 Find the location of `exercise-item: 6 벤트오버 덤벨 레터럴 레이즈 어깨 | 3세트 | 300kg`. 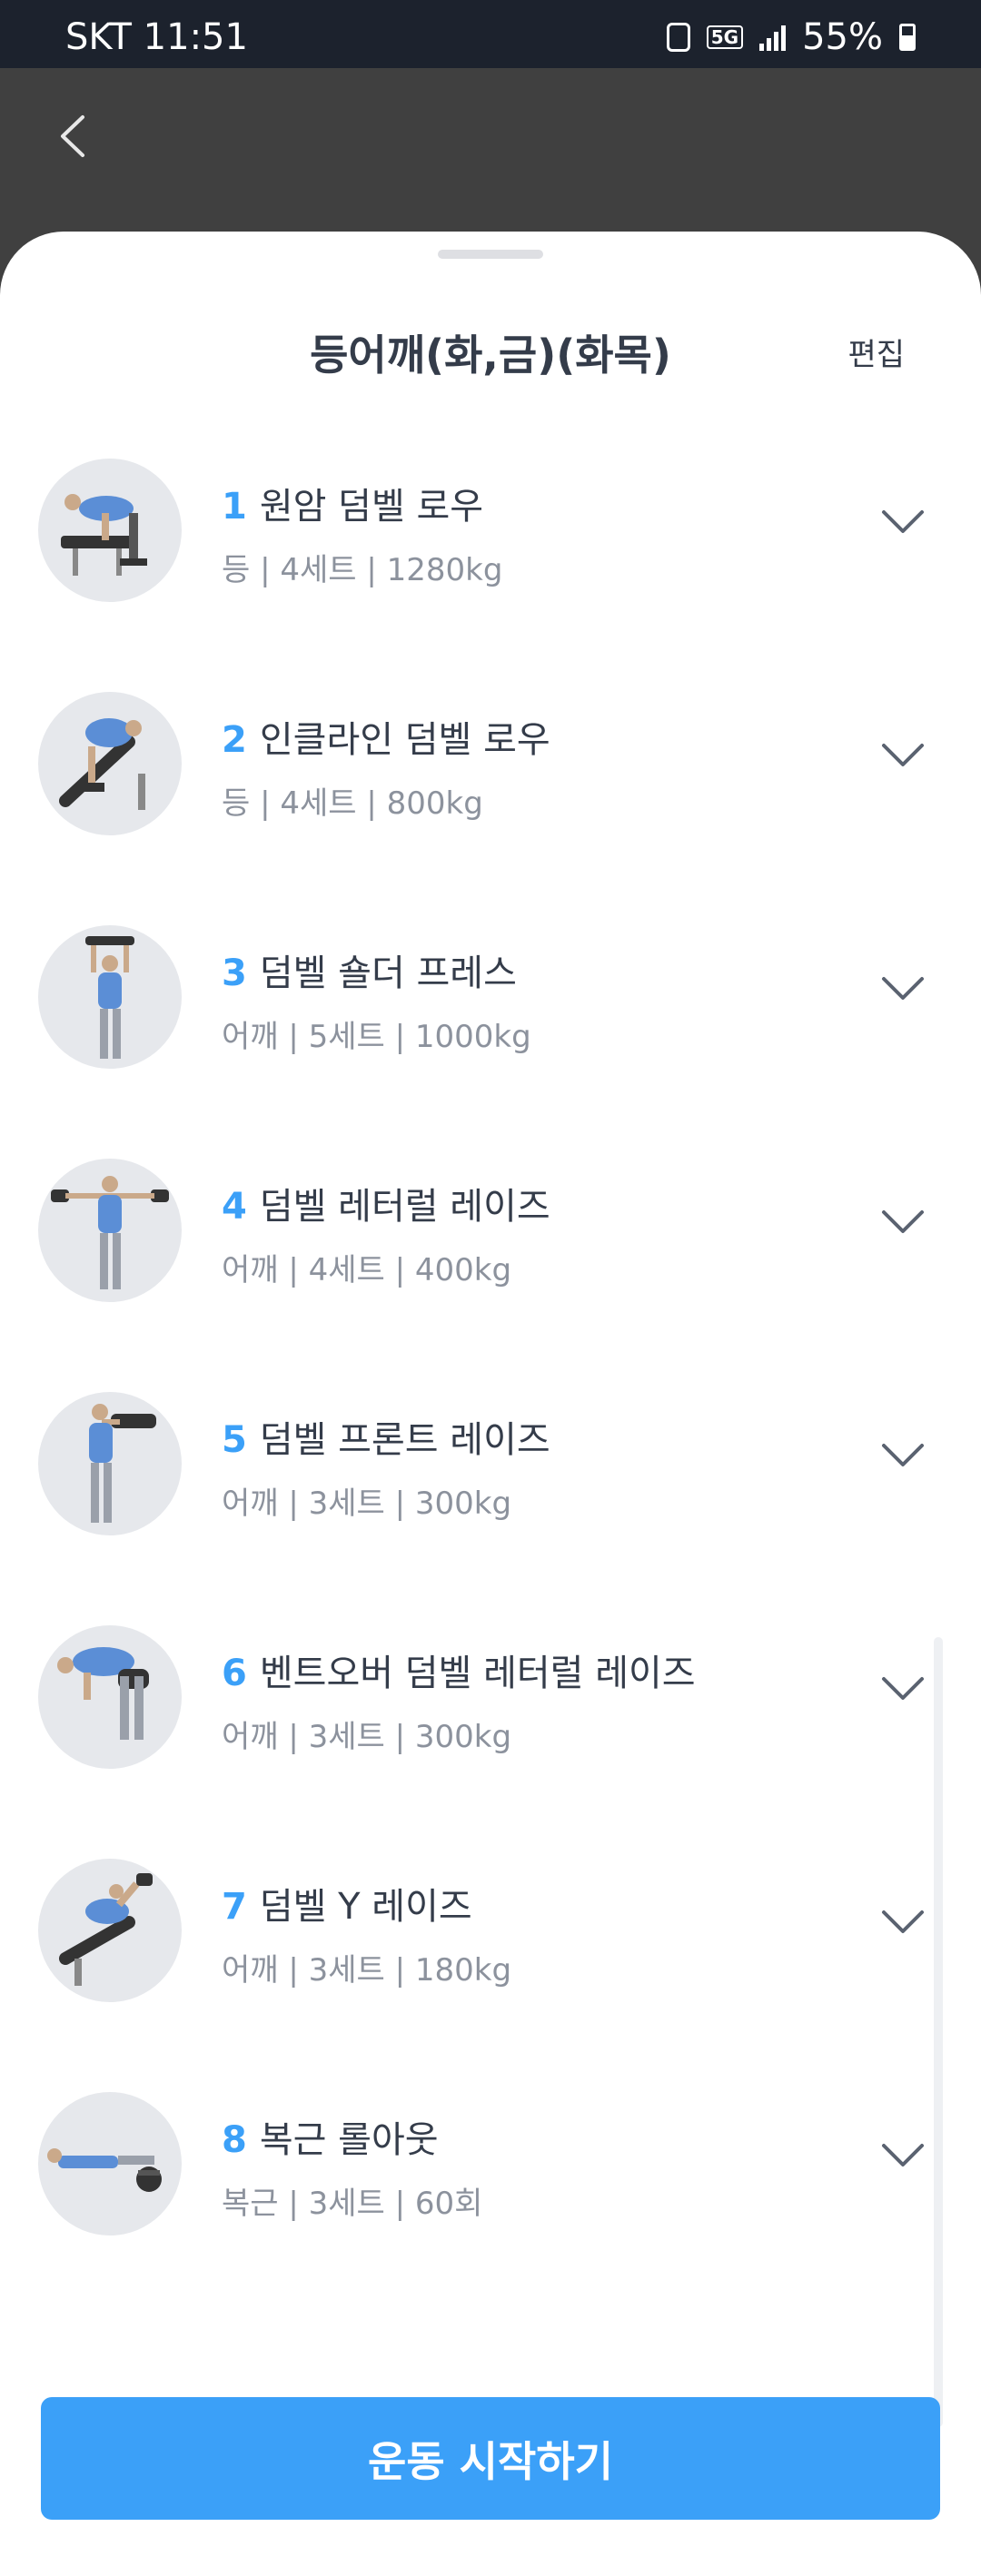

exercise-item: 6 벤트오버 덤벨 레터럴 레이즈 어깨 | 3세트 | 300kg is located at coordinates (490, 1724).